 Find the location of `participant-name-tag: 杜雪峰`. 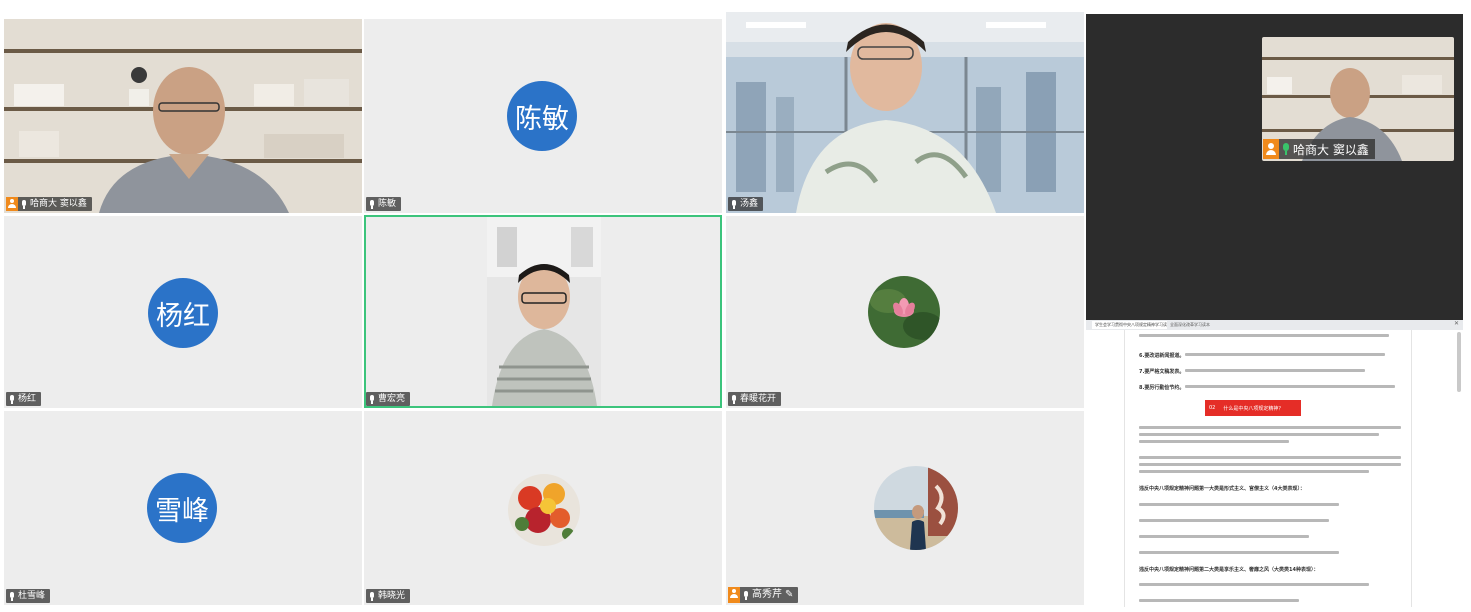

participant-name-tag: 杜雪峰 is located at coordinates (28, 596).